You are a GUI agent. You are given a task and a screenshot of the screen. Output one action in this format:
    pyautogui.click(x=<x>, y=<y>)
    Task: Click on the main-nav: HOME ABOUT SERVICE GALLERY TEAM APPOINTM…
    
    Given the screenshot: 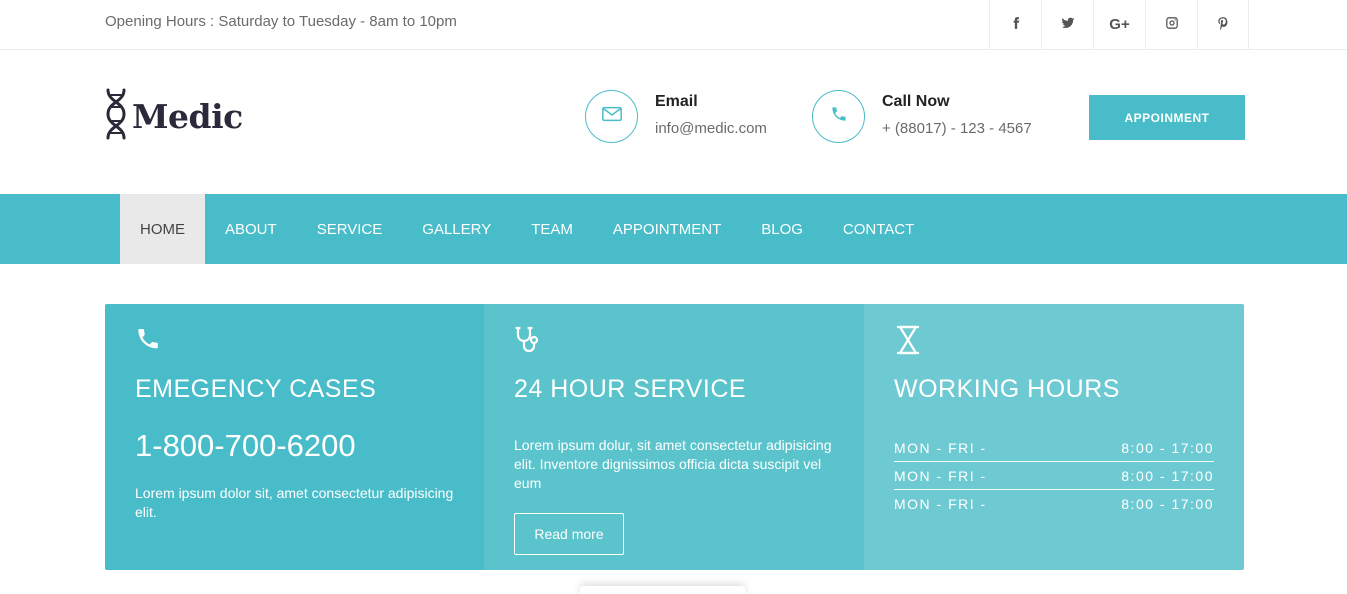 What is the action you would take?
    pyautogui.click(x=673, y=229)
    